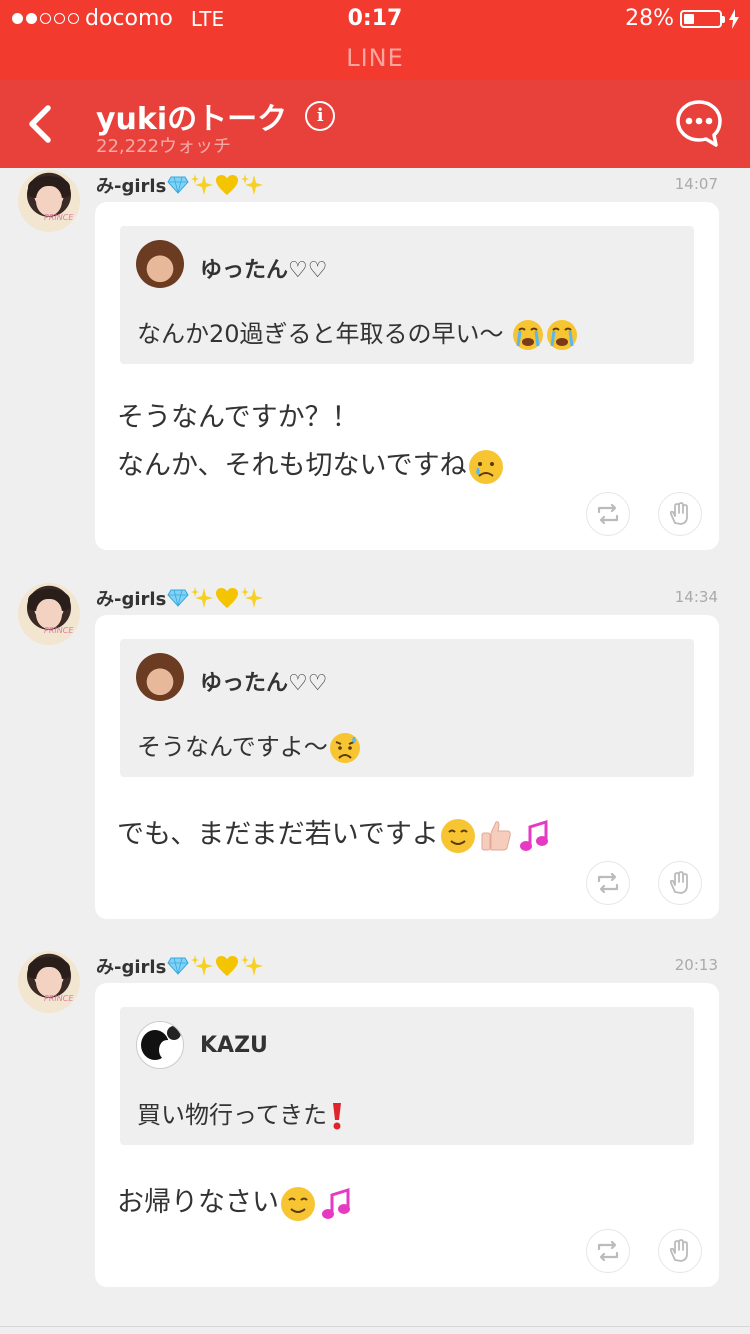 The height and width of the screenshot is (1334, 750). I want to click on back-arrow-icon, so click(42, 124).